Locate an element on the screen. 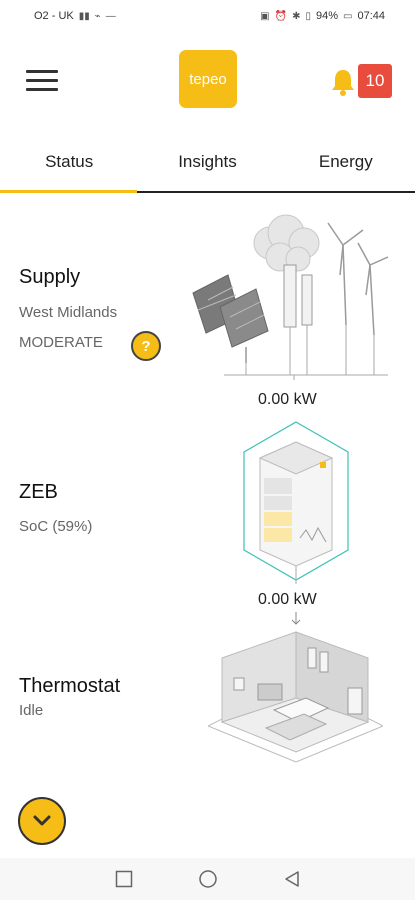 This screenshot has height=900, width=415. zeb-soc: SoC (59%) is located at coordinates (56, 526).